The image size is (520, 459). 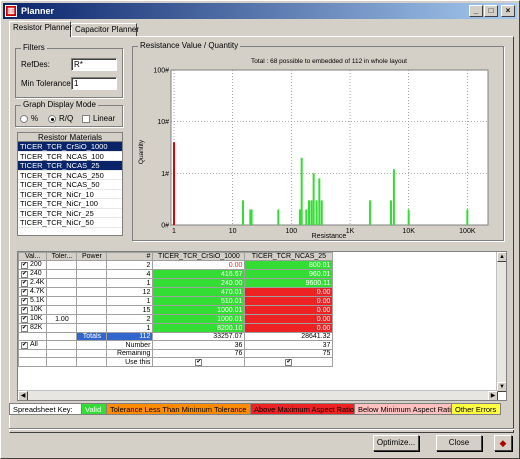 I want to click on table-row: ✔ 200 2 0.00 800.01, so click(x=176, y=265).